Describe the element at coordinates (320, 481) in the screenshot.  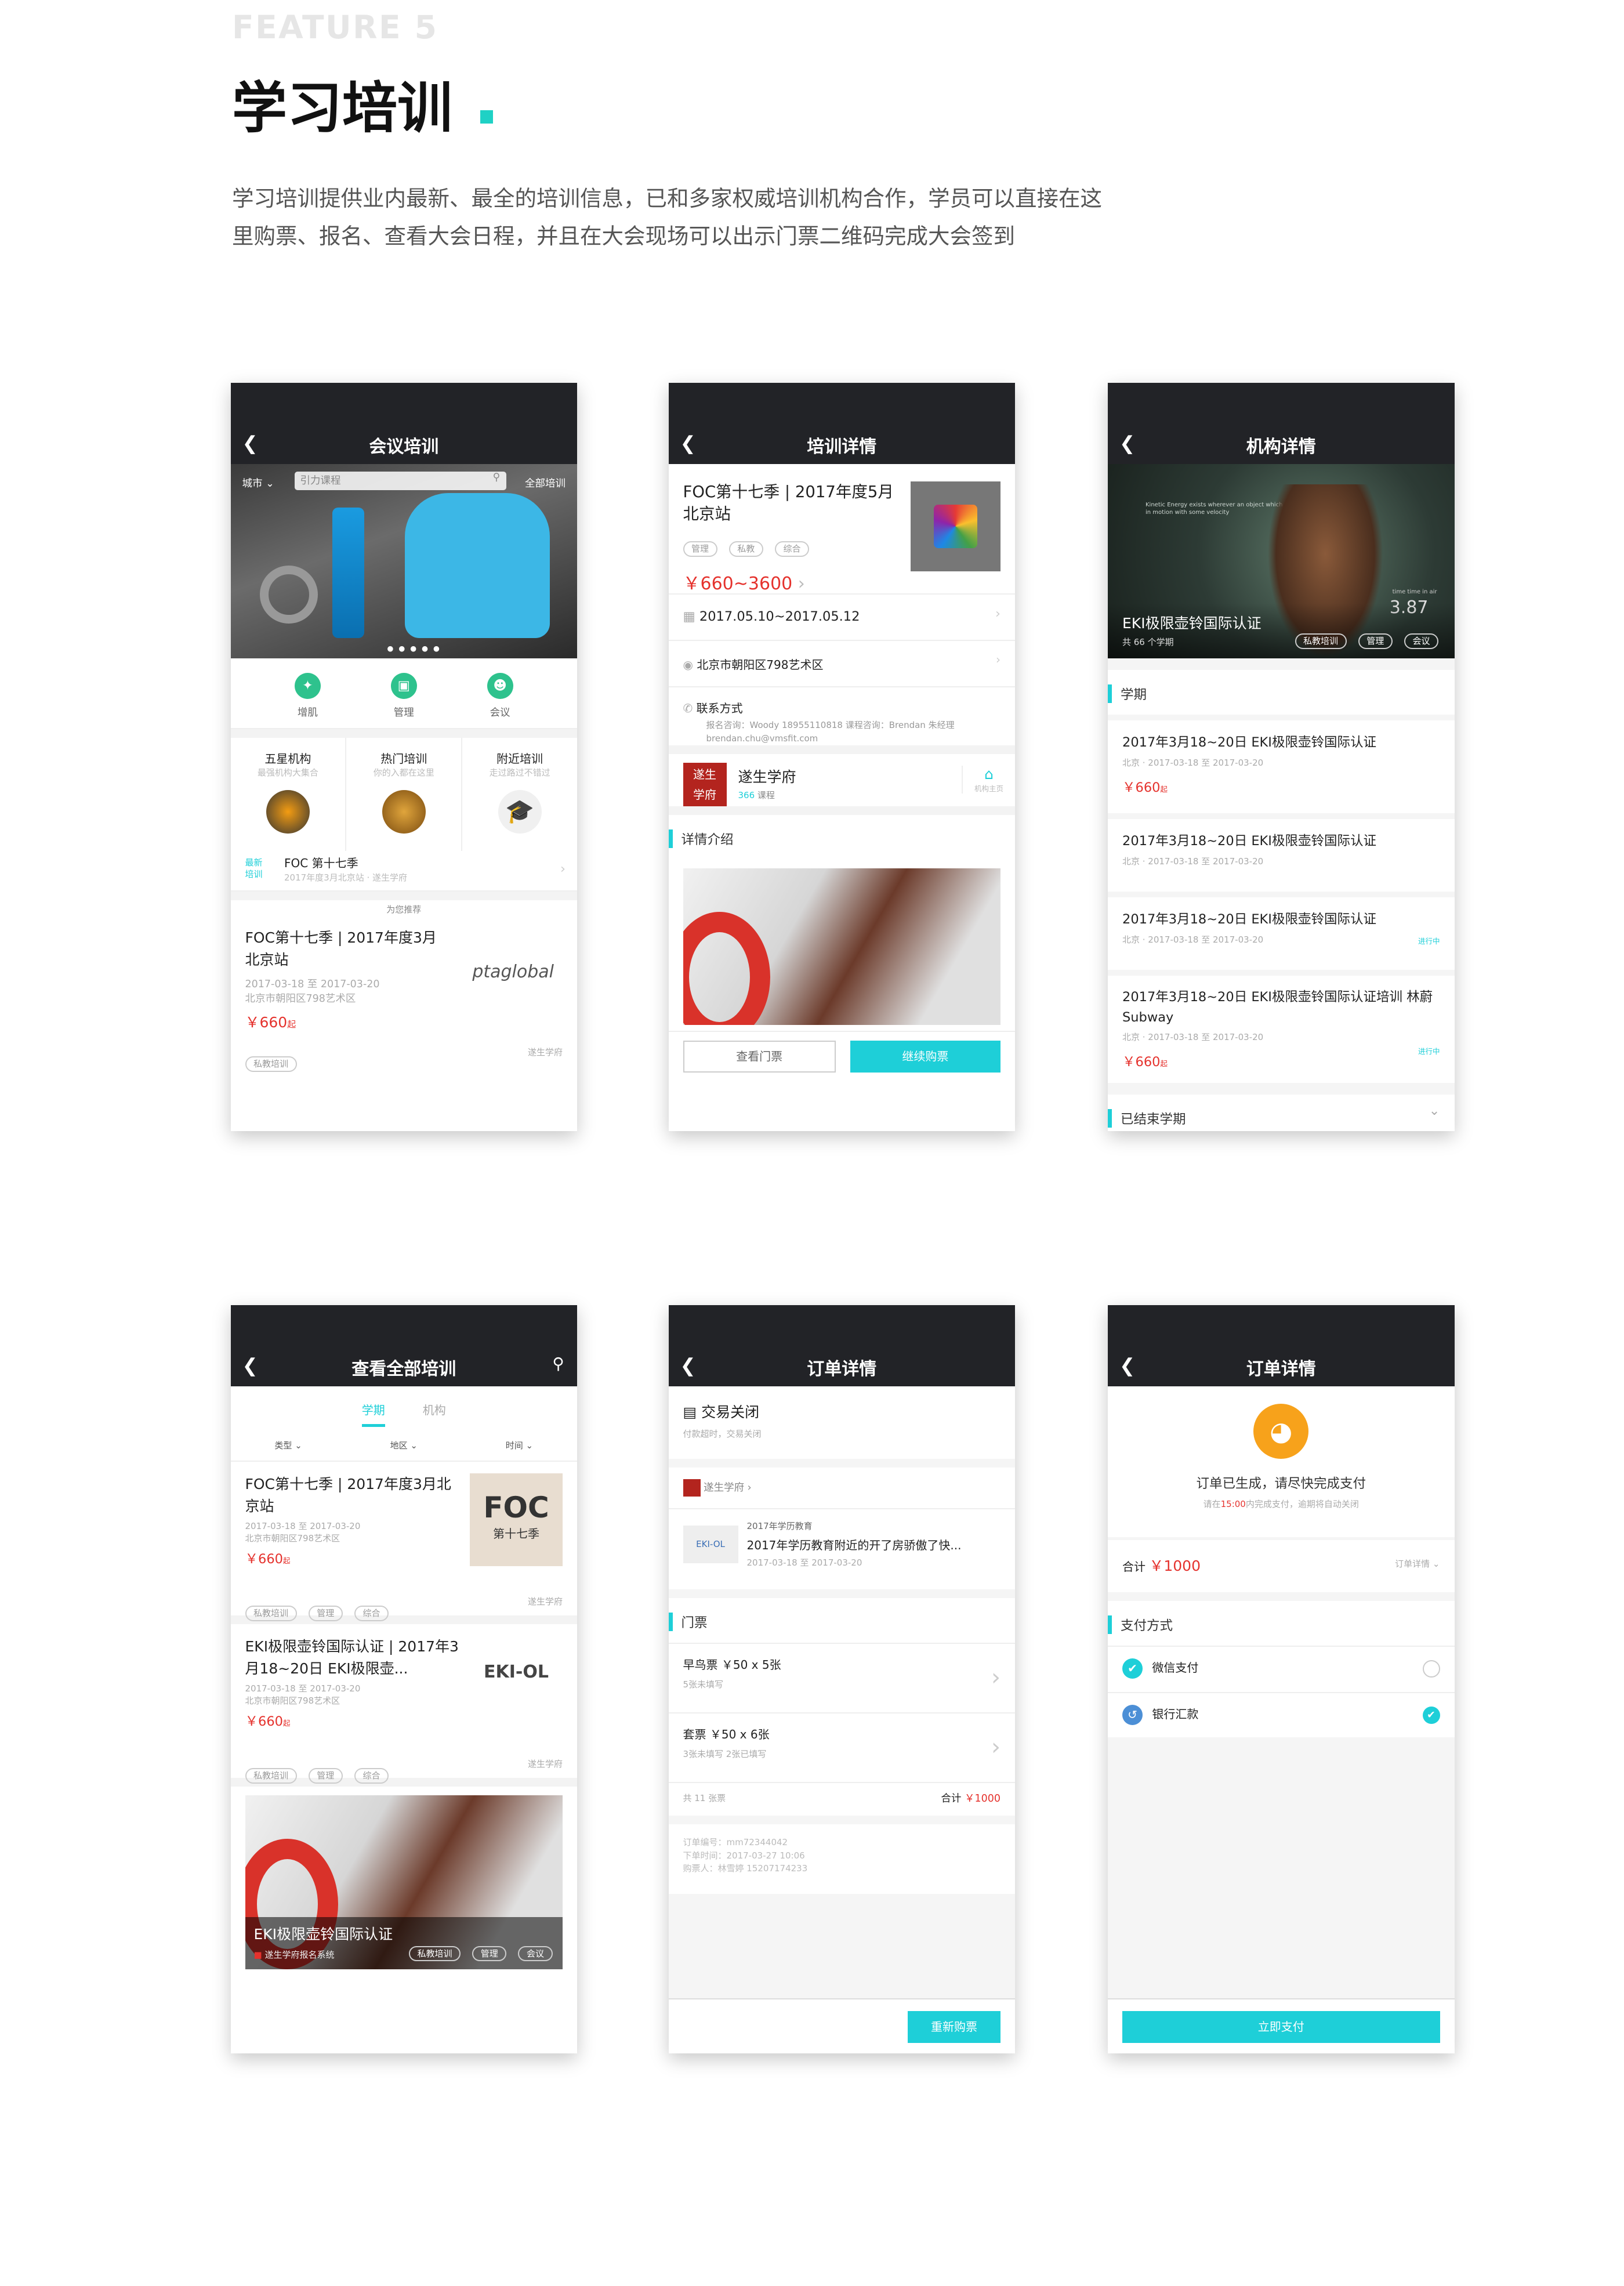
I see `search-input: 引力课程` at that location.